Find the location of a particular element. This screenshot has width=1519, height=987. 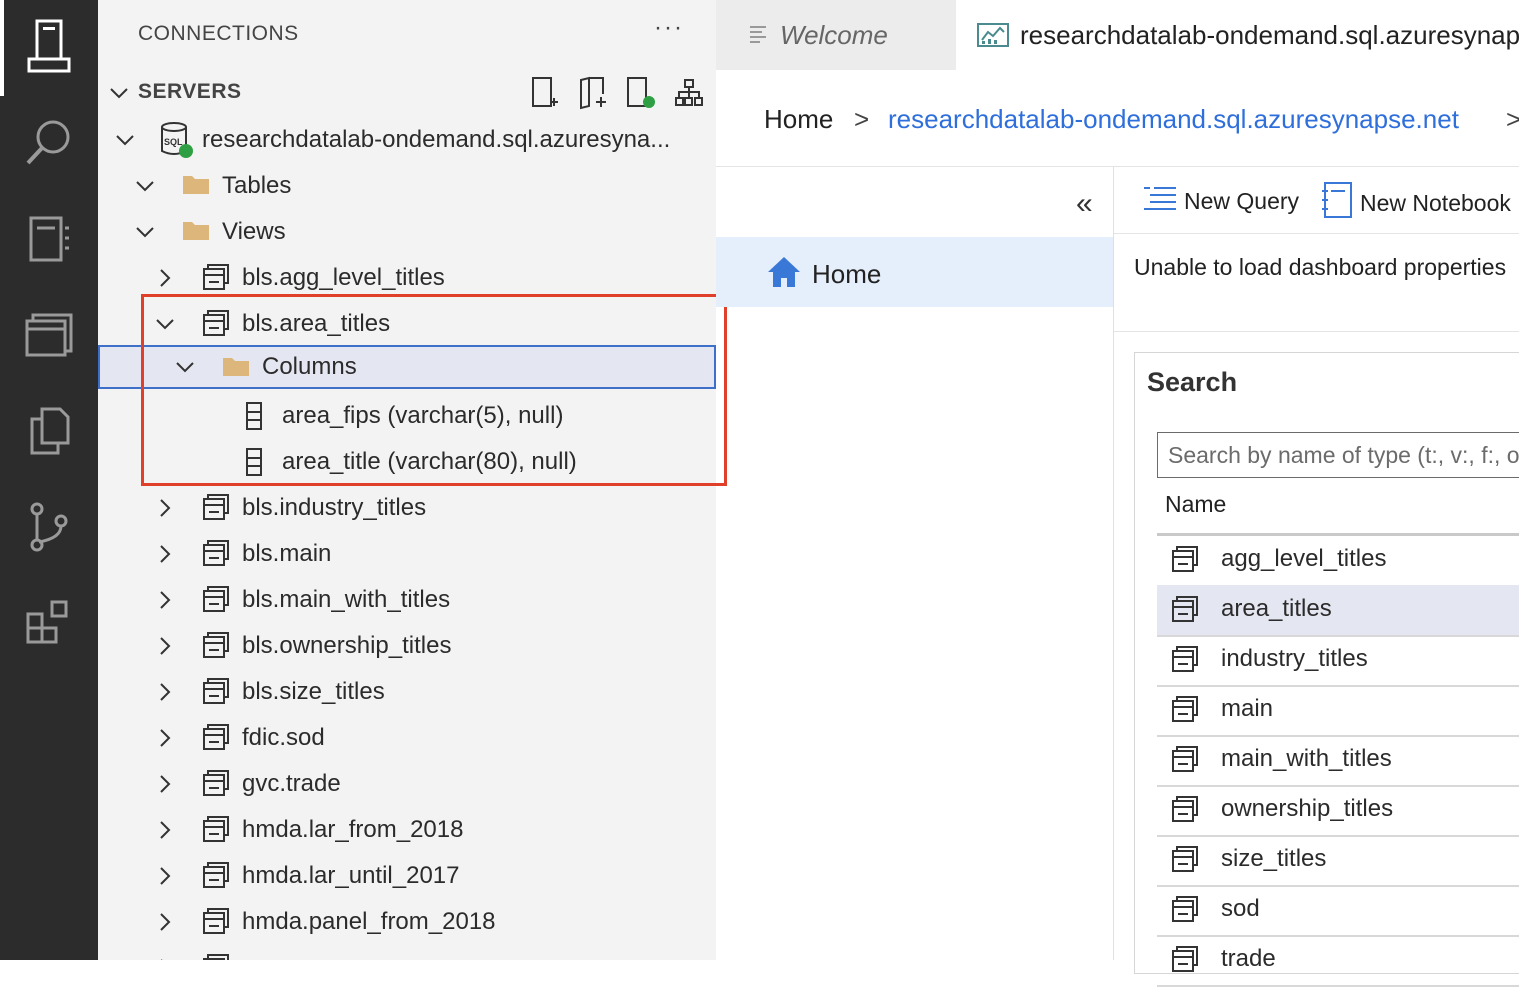

list-item-selected: area_titles is located at coordinates (1338, 611).